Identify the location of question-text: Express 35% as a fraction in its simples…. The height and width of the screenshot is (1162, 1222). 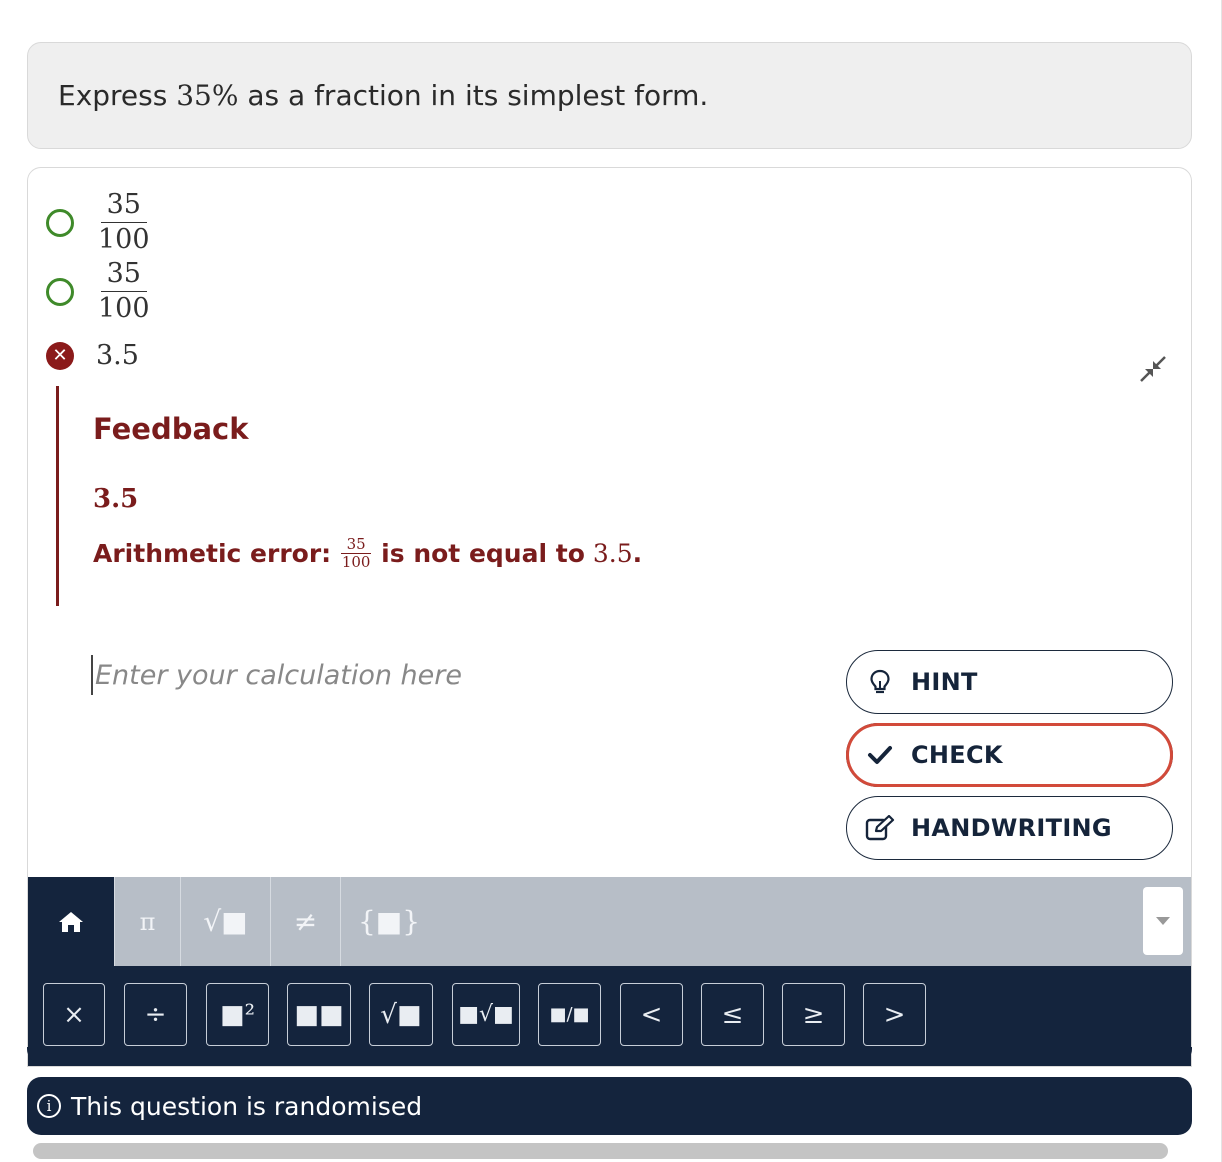
(383, 95).